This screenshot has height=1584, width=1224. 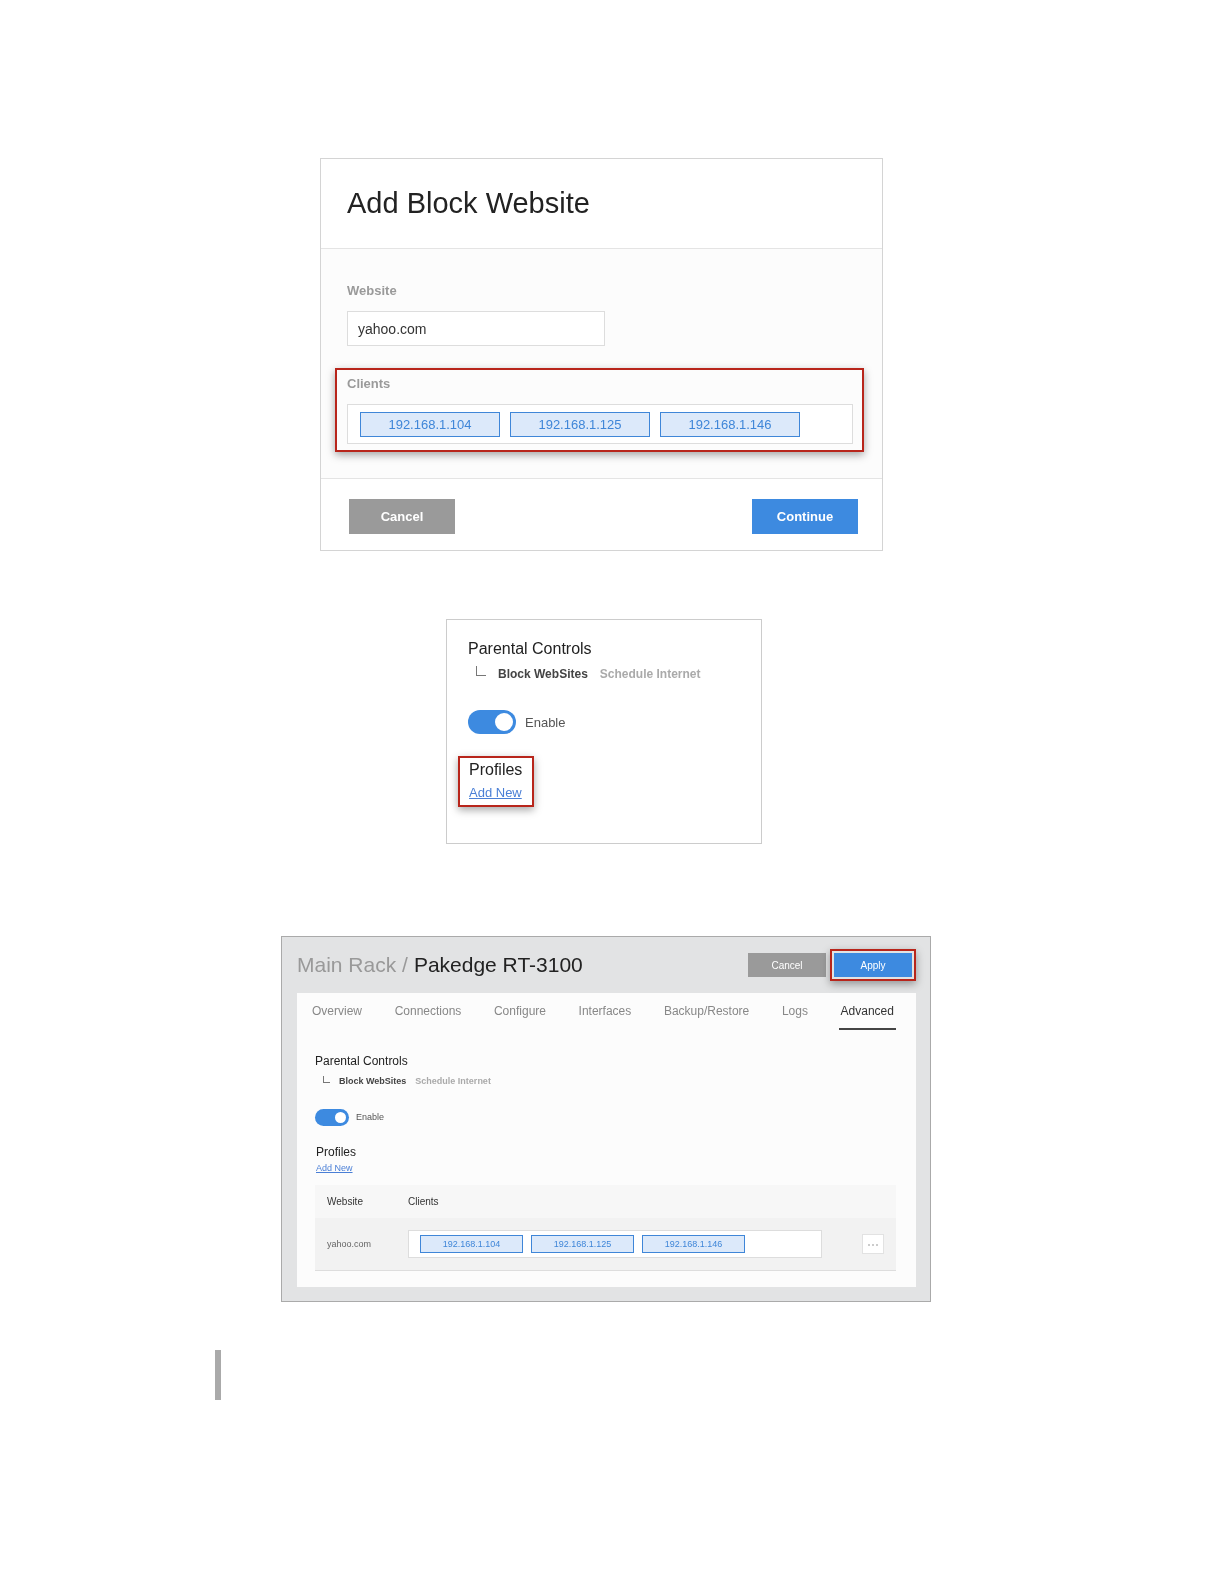 I want to click on column-header: Clients, so click(x=423, y=1201).